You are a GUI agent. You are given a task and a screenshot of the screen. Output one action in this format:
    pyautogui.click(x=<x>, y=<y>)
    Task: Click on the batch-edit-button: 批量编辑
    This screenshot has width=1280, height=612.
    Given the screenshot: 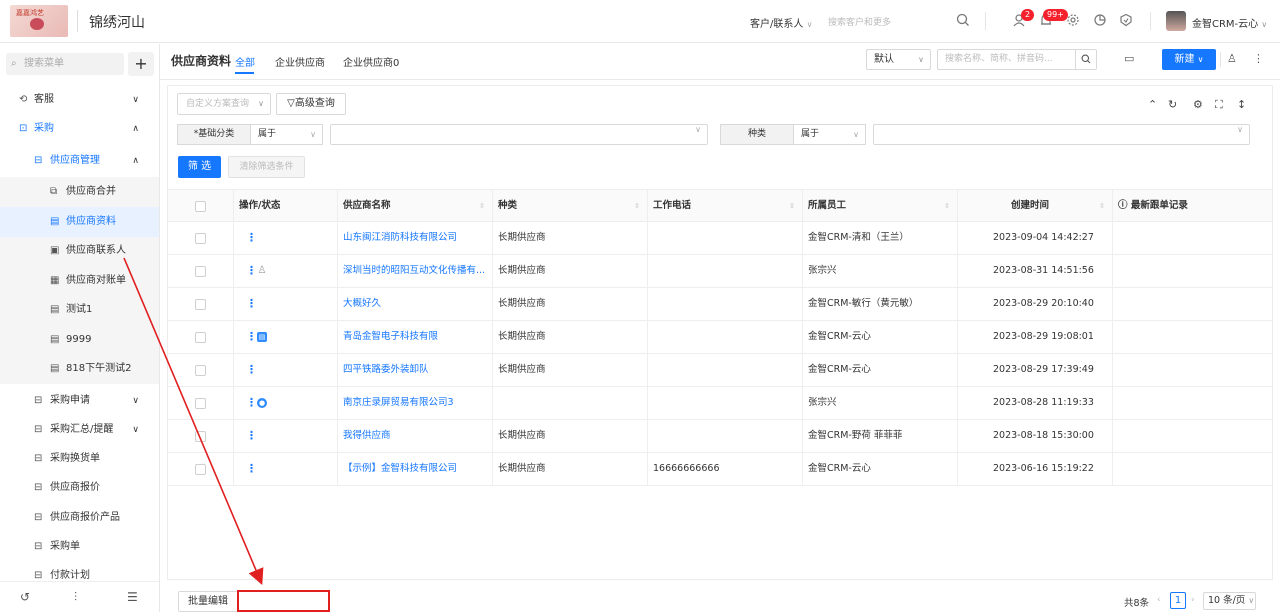 What is the action you would take?
    pyautogui.click(x=208, y=601)
    